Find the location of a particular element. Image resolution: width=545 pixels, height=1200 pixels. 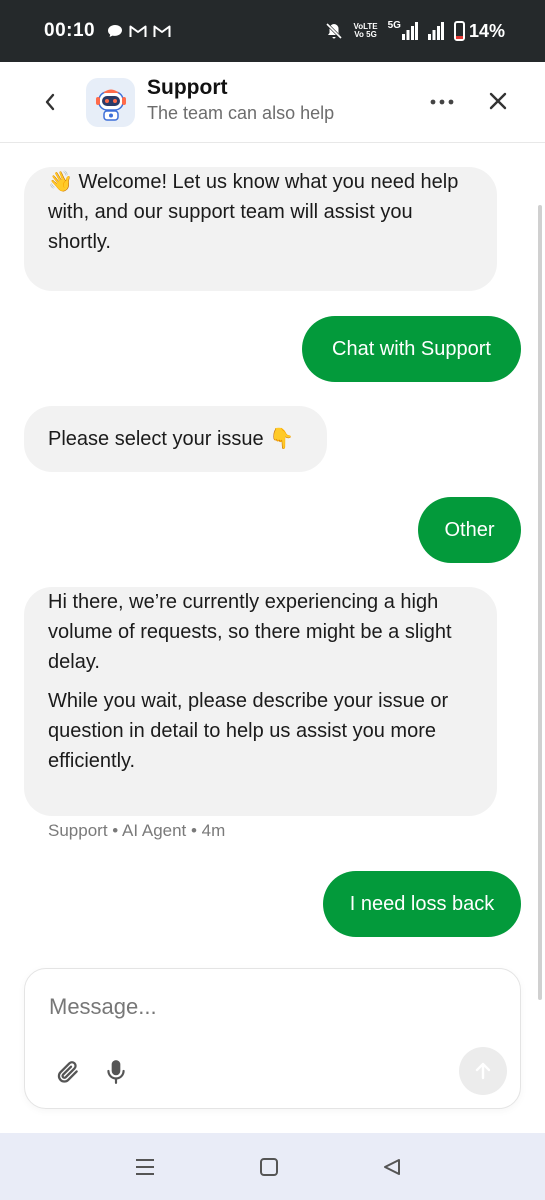

arrow-up-icon is located at coordinates (483, 1071).